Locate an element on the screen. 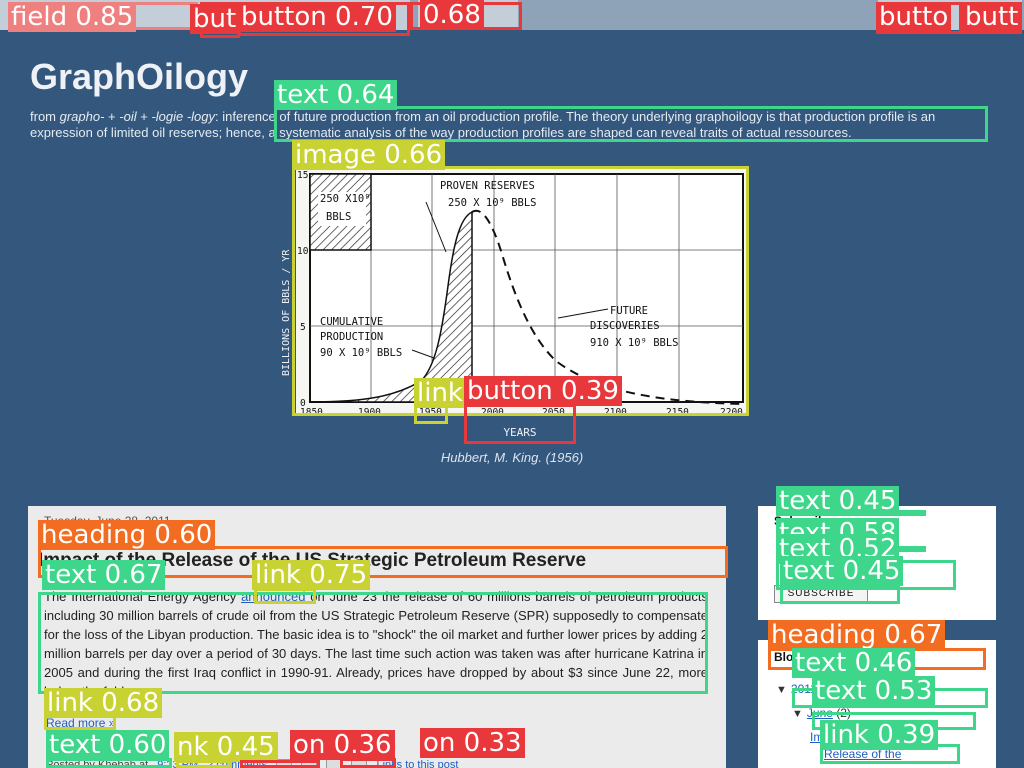 The height and width of the screenshot is (768, 1024). archive-year-row: ▼ 2011 is located at coordinates (796, 689).